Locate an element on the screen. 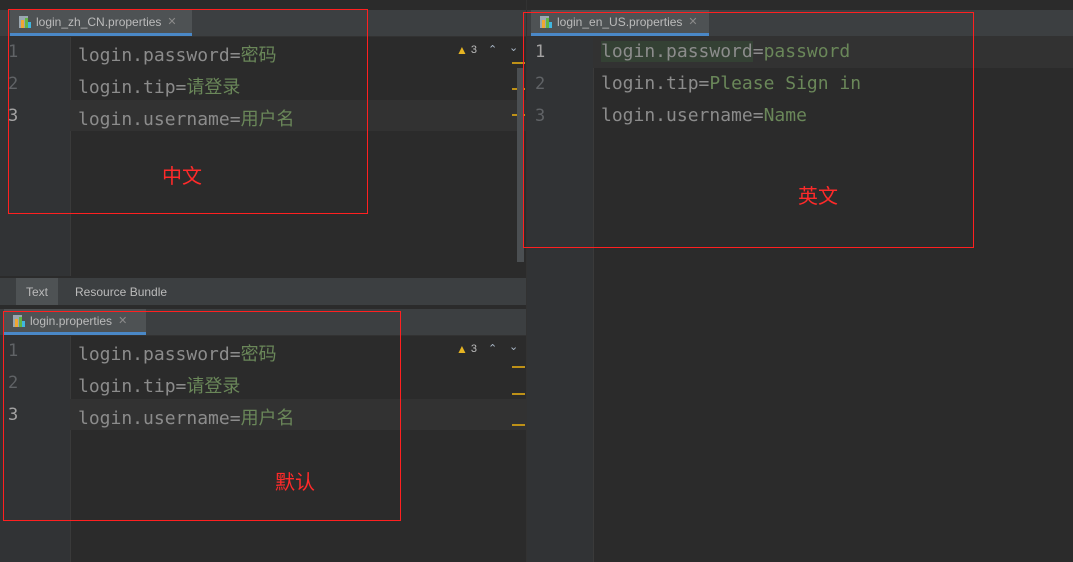  tab-text: Text is located at coordinates (37, 291).